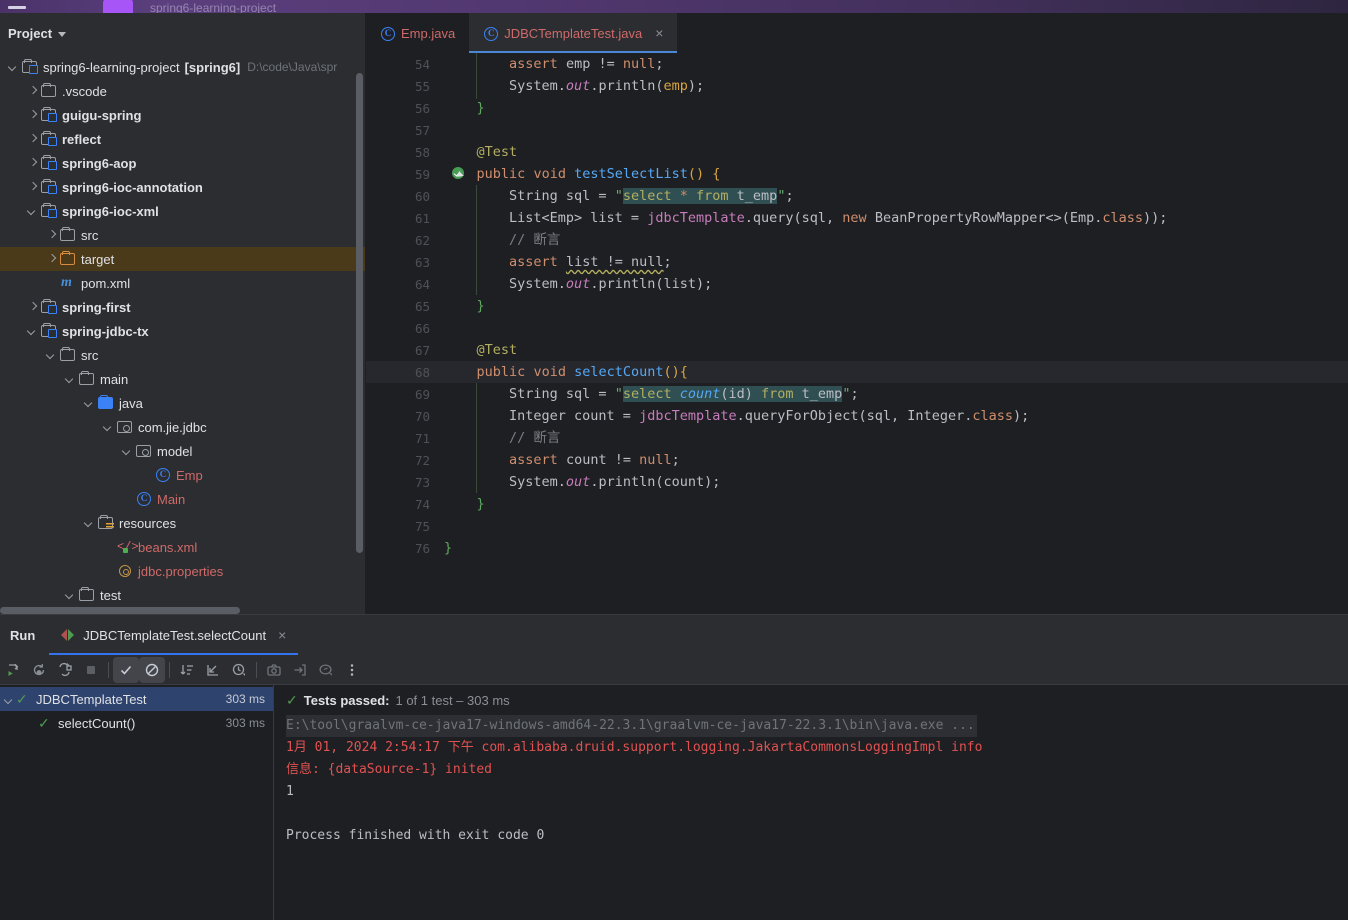 This screenshot has width=1348, height=920. What do you see at coordinates (402, 196) in the screenshot?
I see `gutter-line-number: 60` at bounding box center [402, 196].